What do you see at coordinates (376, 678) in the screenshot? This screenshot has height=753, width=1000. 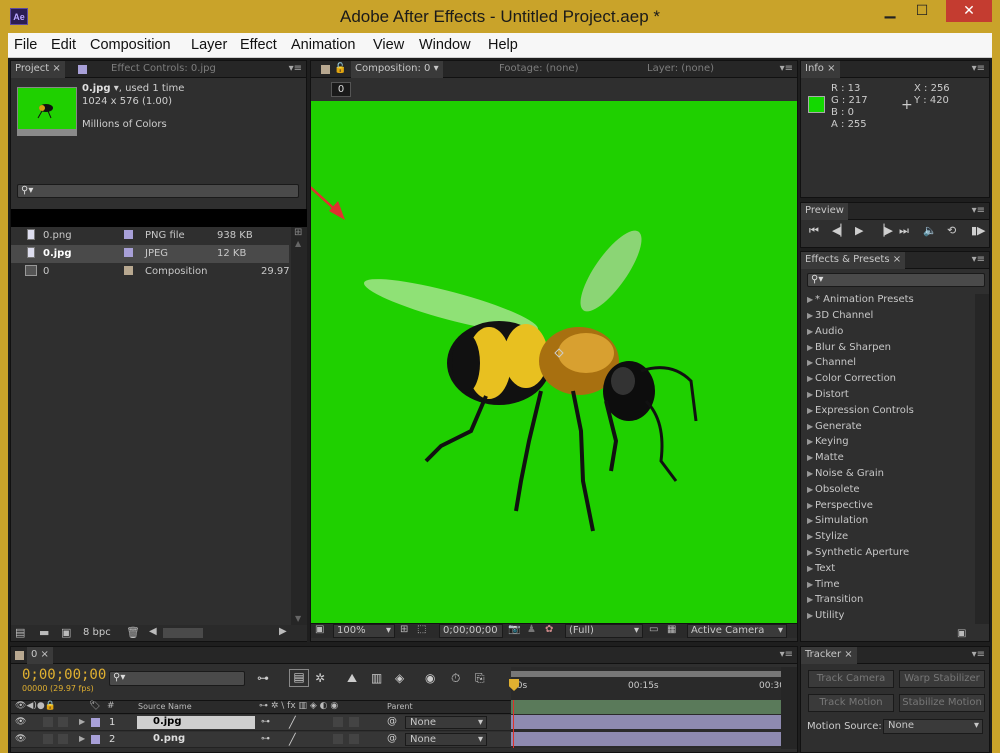 I see `frame-blending-icon: ▥` at bounding box center [376, 678].